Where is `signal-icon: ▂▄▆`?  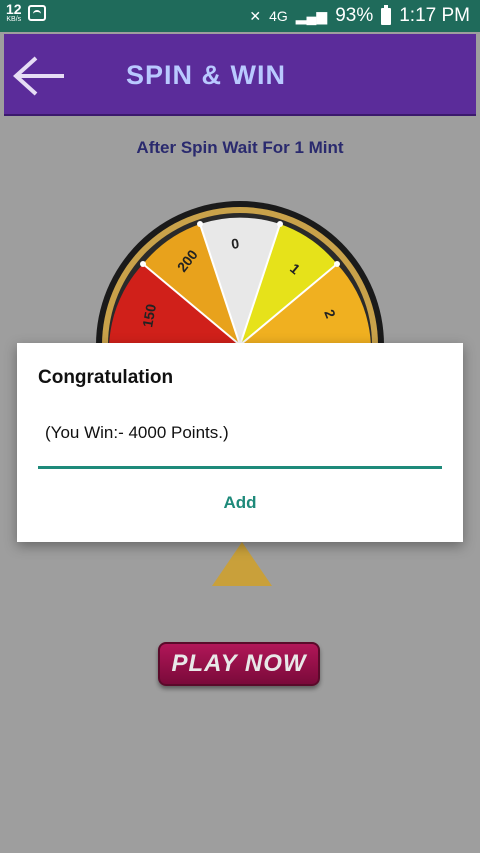
signal-icon: ▂▄▆ is located at coordinates (311, 15).